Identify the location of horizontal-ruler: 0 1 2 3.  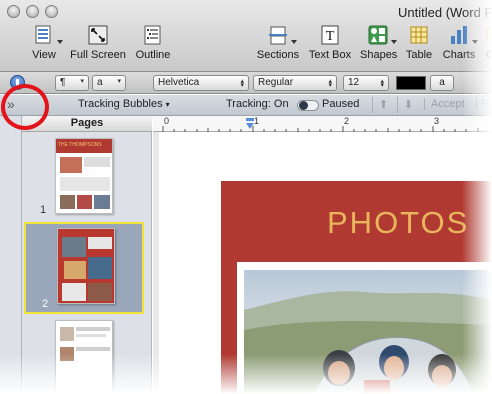
(322, 124).